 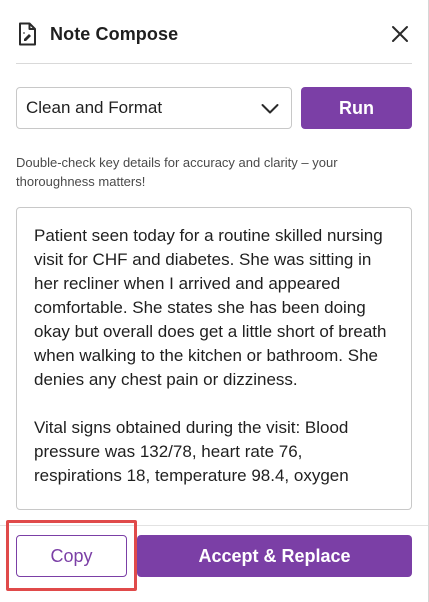 I want to click on chevron-down-icon, so click(x=270, y=109).